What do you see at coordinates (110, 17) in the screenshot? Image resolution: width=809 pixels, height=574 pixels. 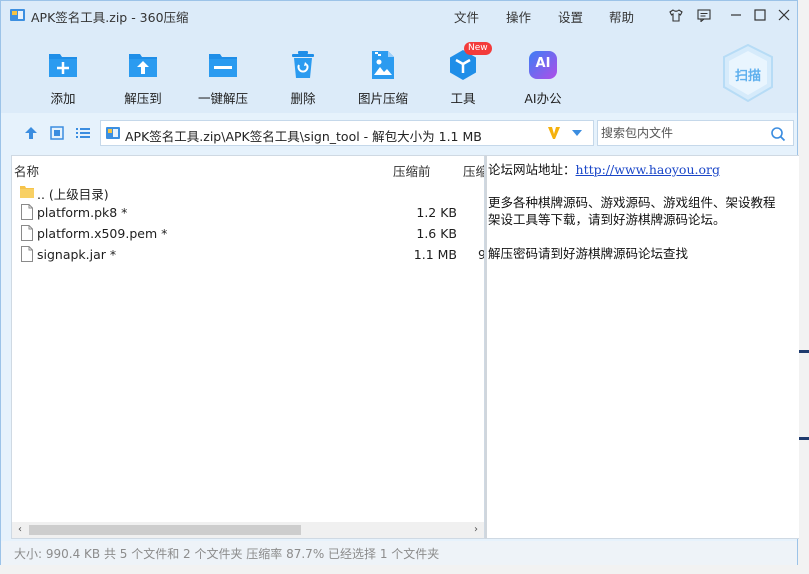 I see `window-title: APK签名工具.zip - 360压缩` at bounding box center [110, 17].